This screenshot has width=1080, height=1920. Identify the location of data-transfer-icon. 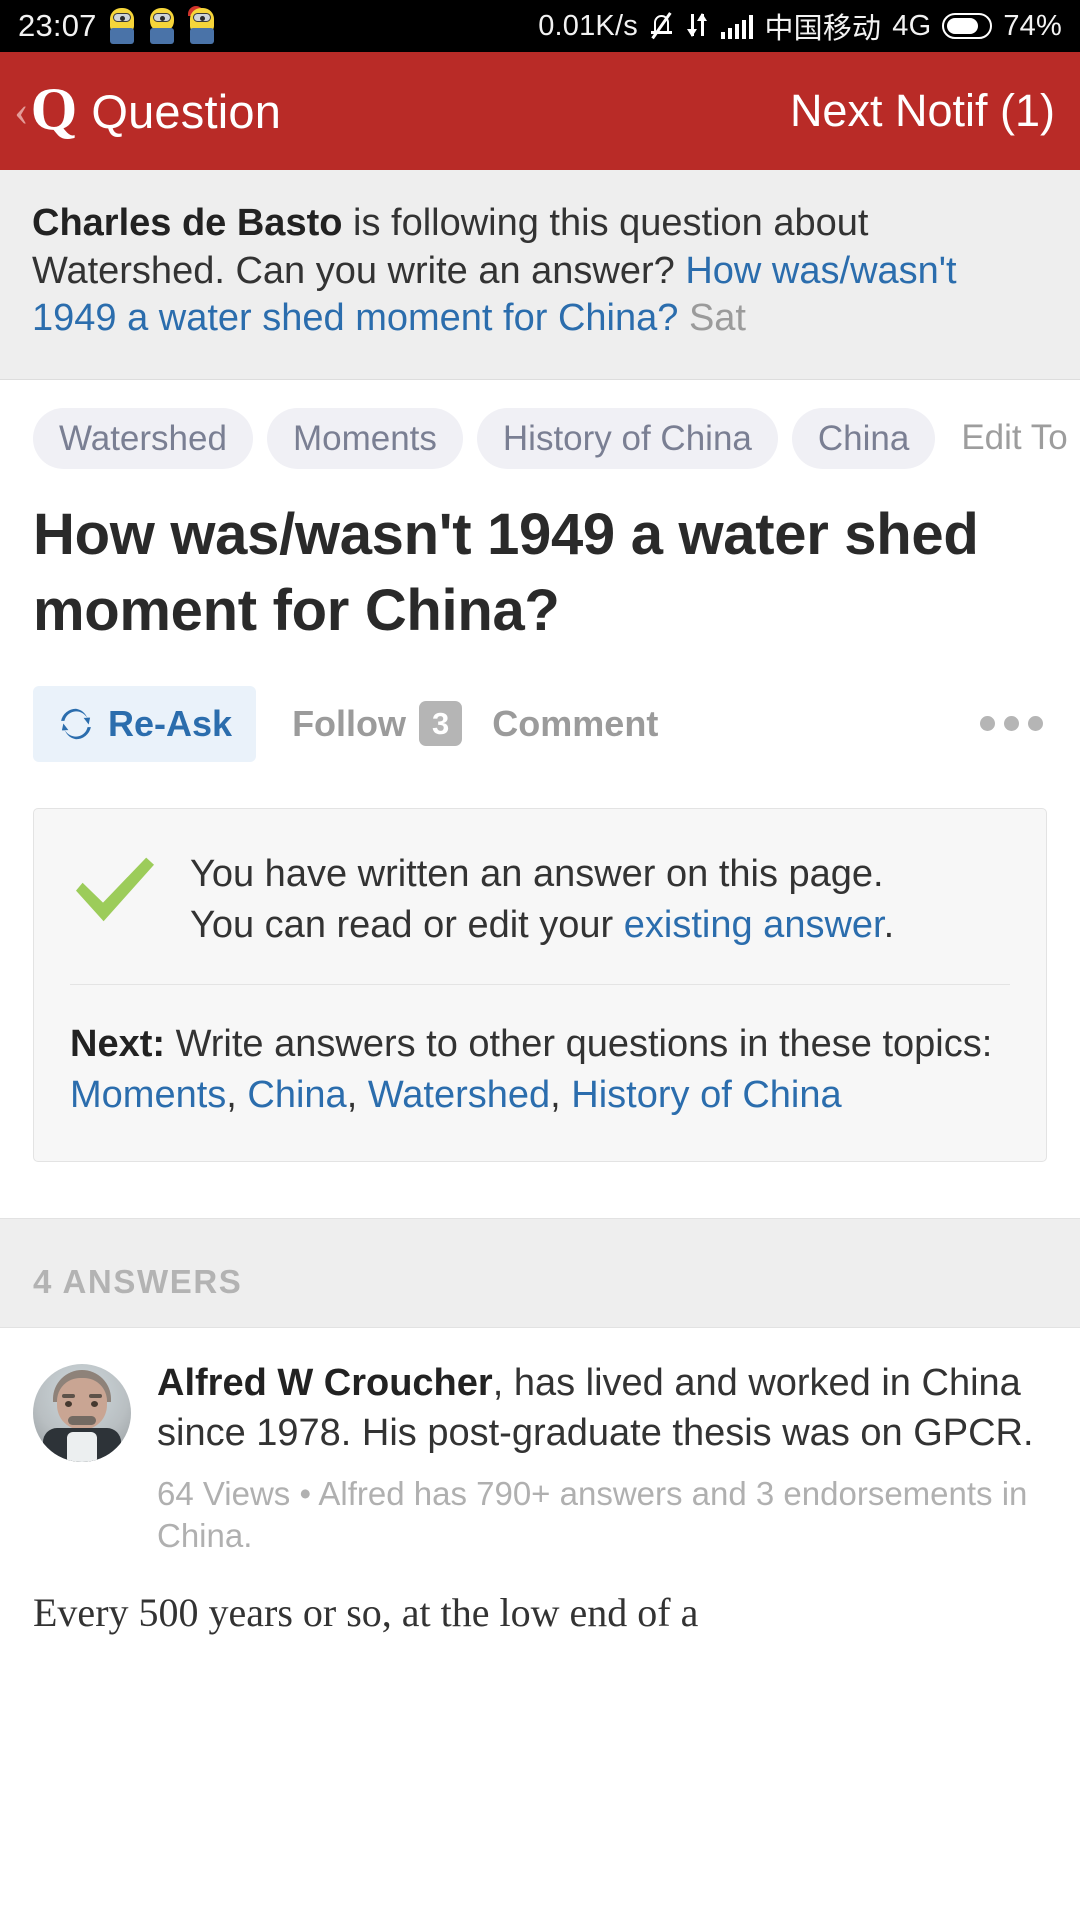
(698, 26).